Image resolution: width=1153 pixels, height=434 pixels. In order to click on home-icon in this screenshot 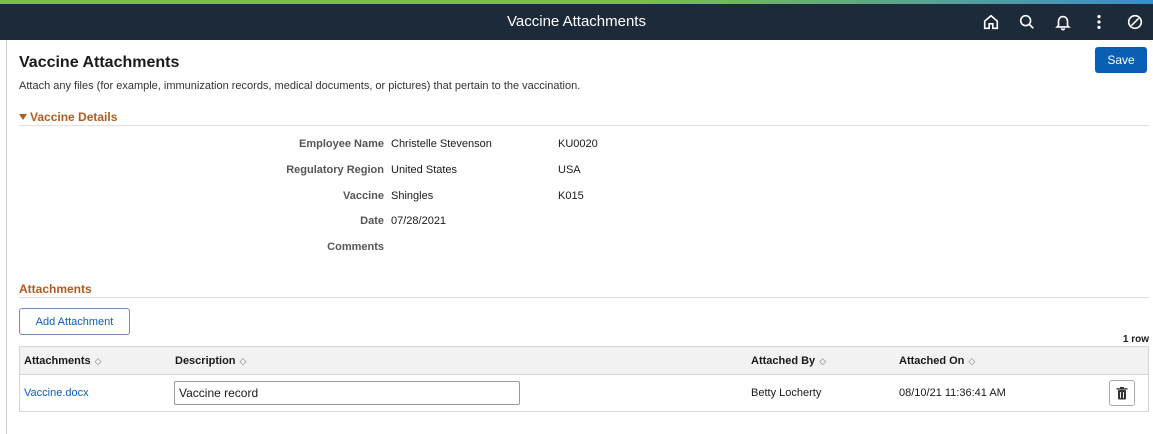, I will do `click(991, 22)`.